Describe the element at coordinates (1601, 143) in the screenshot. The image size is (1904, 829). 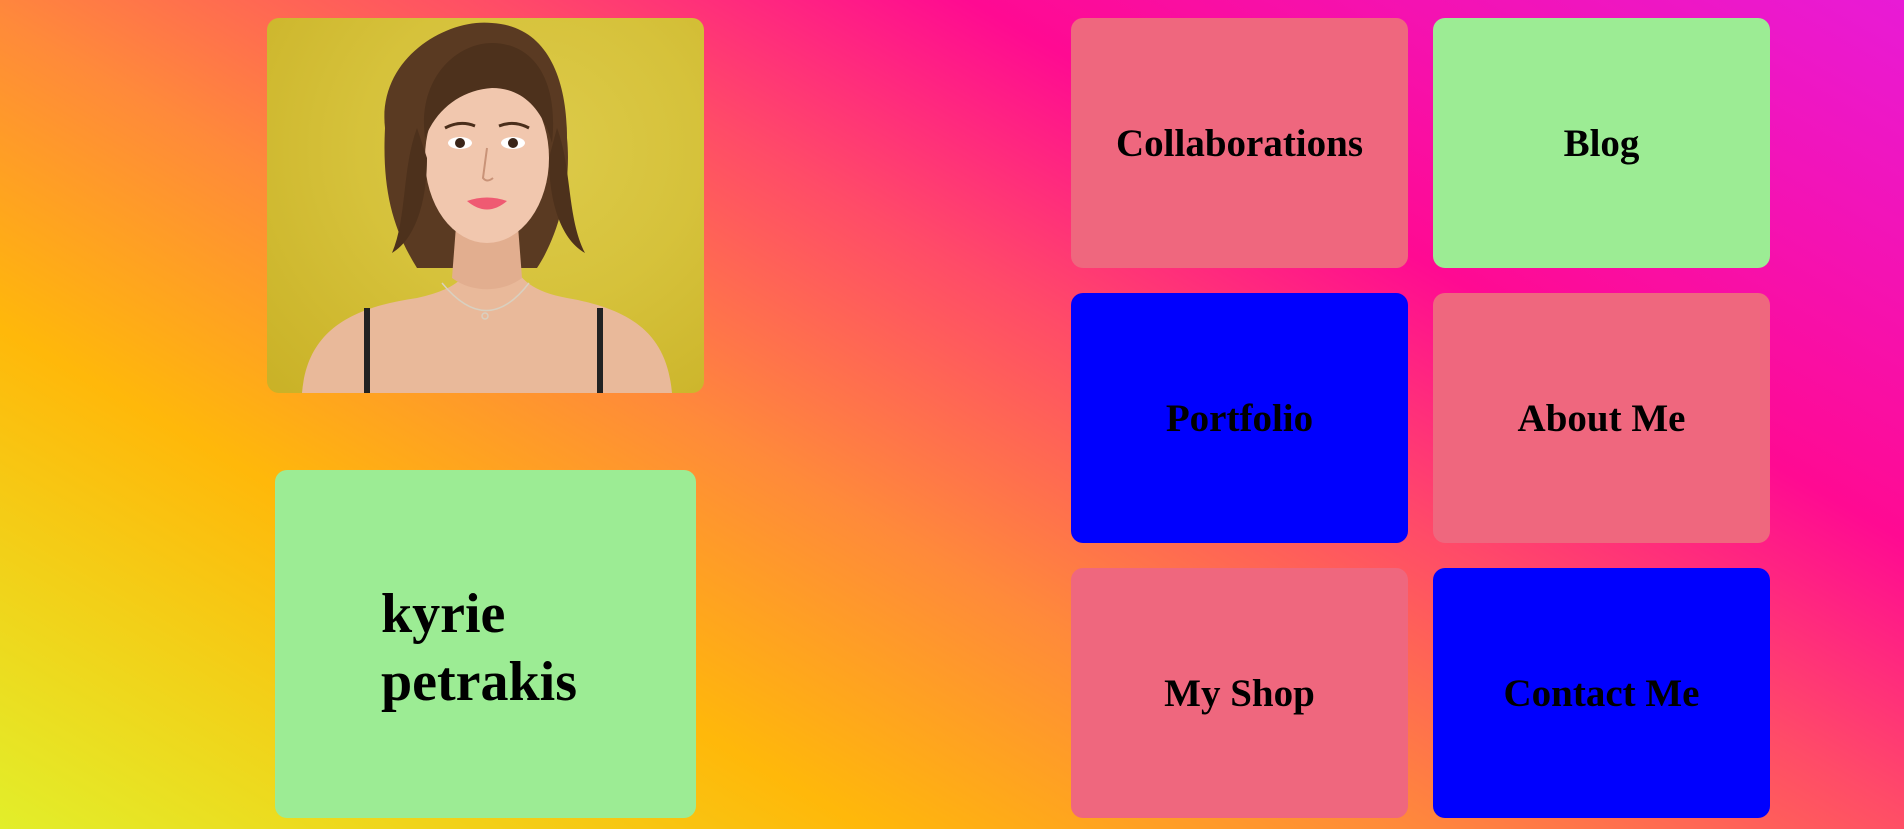
I see `blog-button: Blog` at that location.